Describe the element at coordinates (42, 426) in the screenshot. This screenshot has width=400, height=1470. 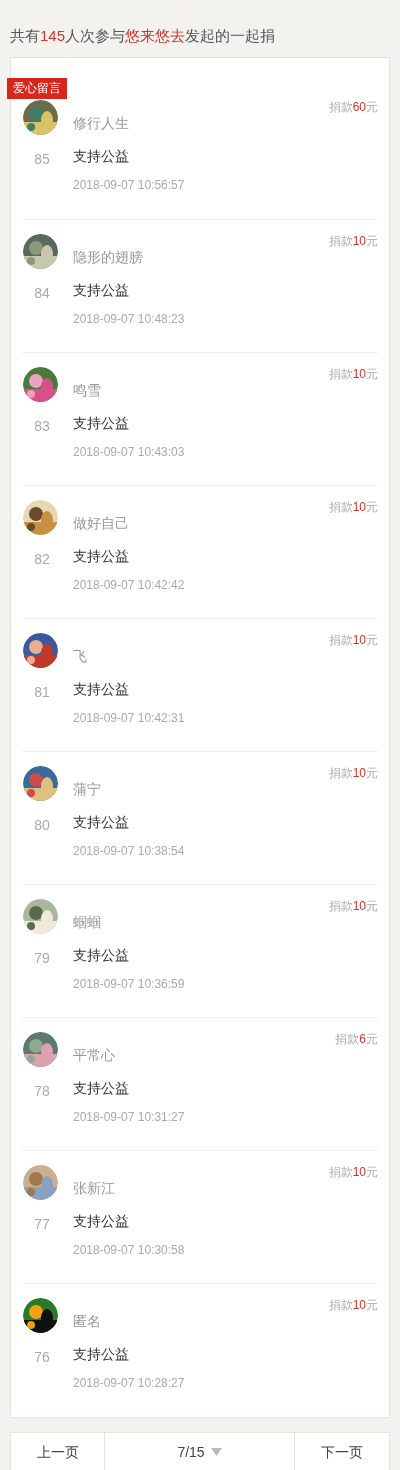
I see `rank-number: 83` at that location.